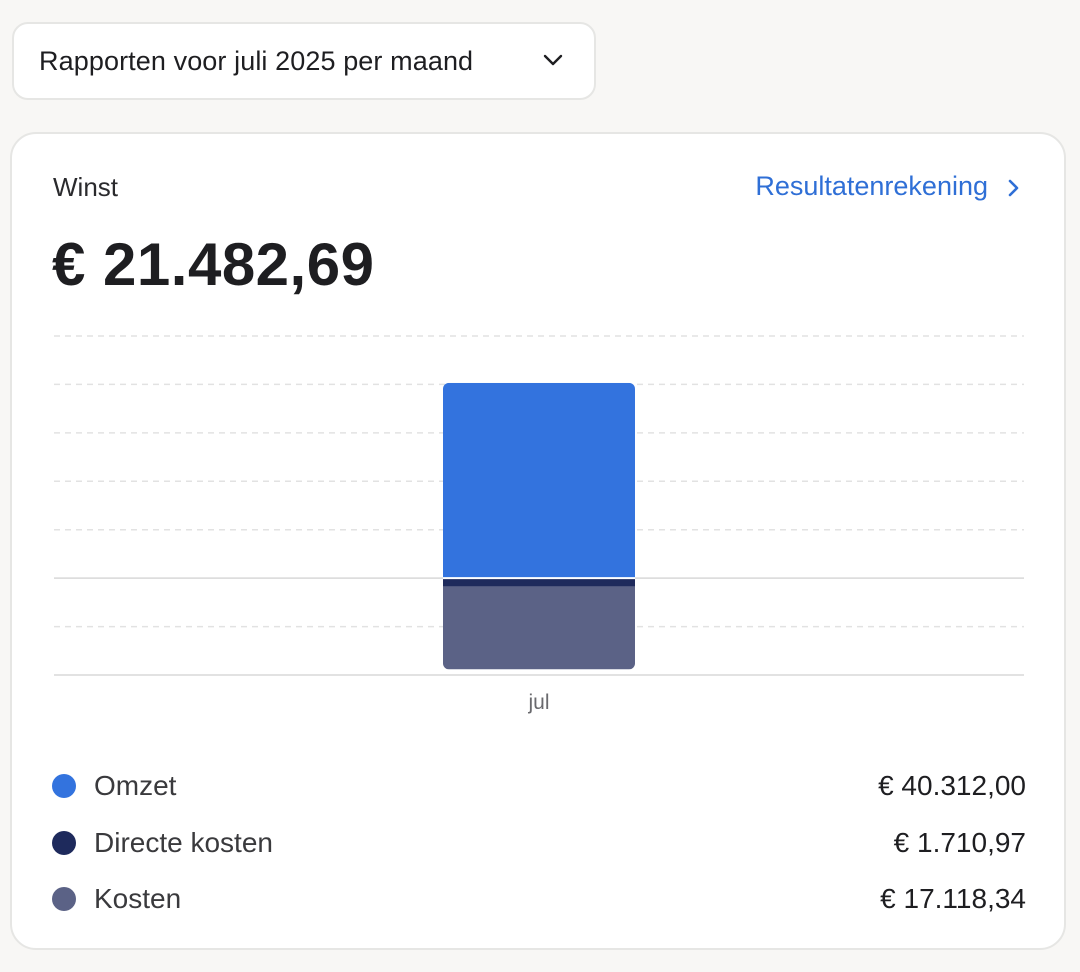 Image resolution: width=1080 pixels, height=972 pixels. What do you see at coordinates (553, 60) in the screenshot?
I see `chevron-down-icon` at bounding box center [553, 60].